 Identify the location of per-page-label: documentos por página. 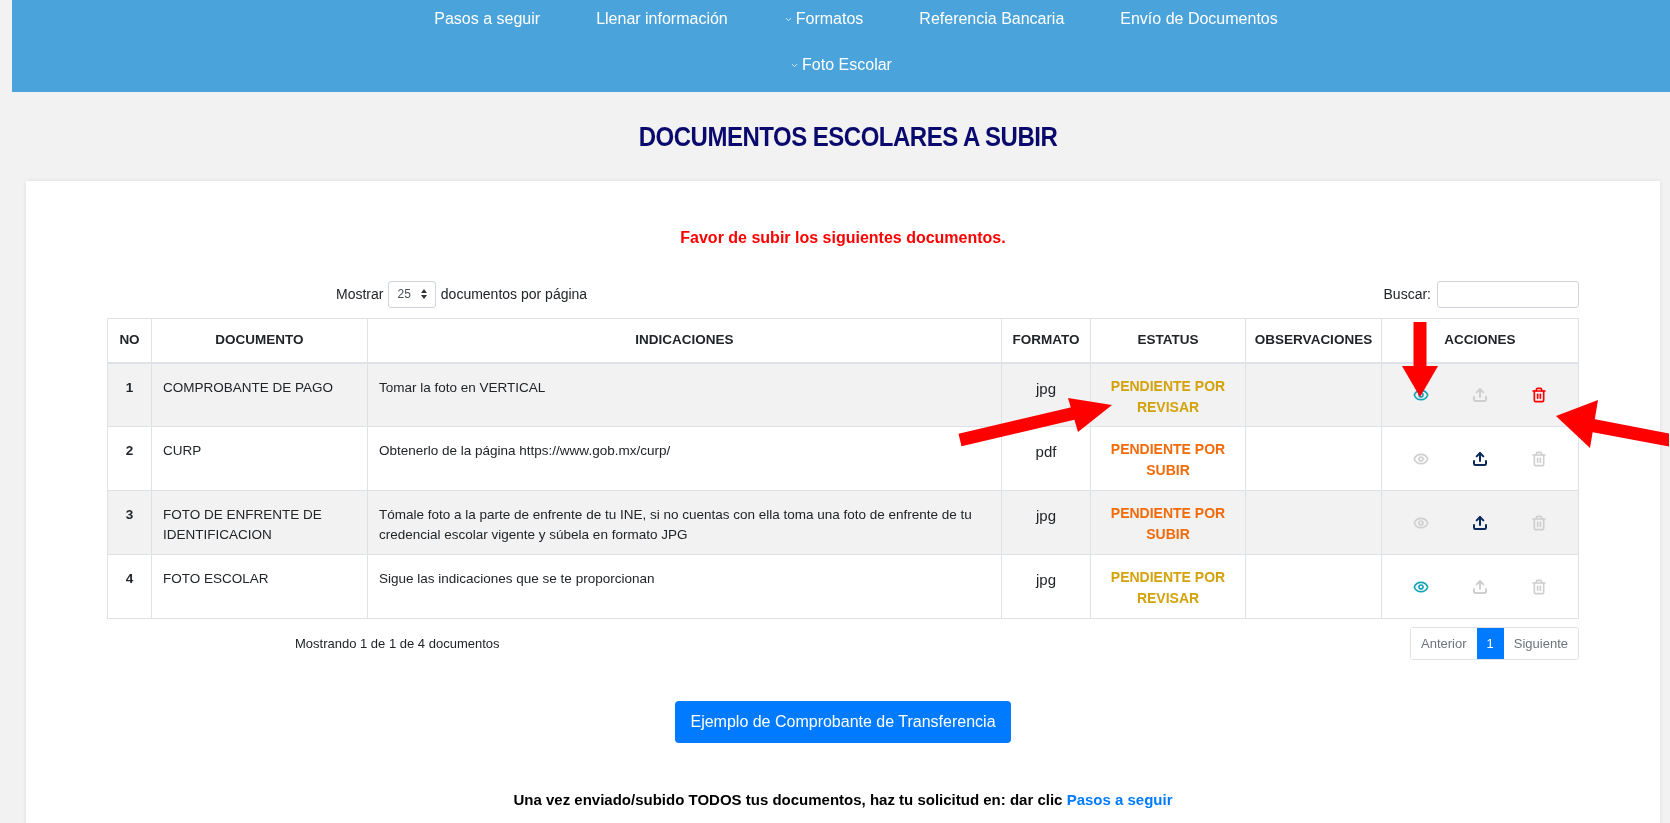
(514, 294).